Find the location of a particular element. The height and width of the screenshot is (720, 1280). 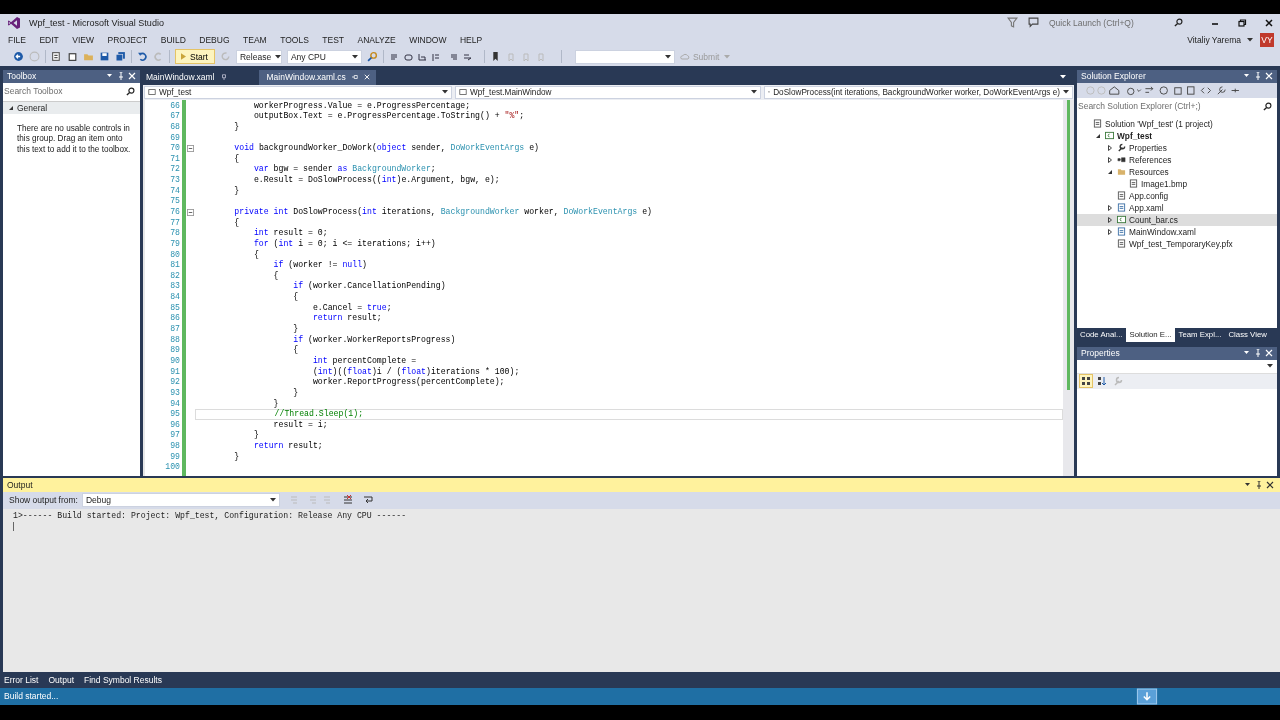

navigation-dropdown: DoSlowProcess(int iterations, BackgroundWorker worker, DoWorkEventArgs e) is located at coordinates (918, 92).